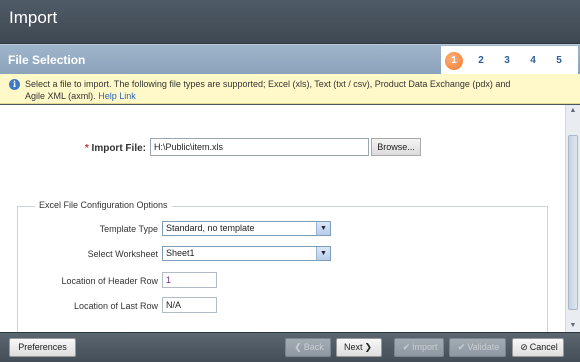 This screenshot has height=362, width=580. Describe the element at coordinates (483, 347) in the screenshot. I see `validate-label: Validate` at that location.